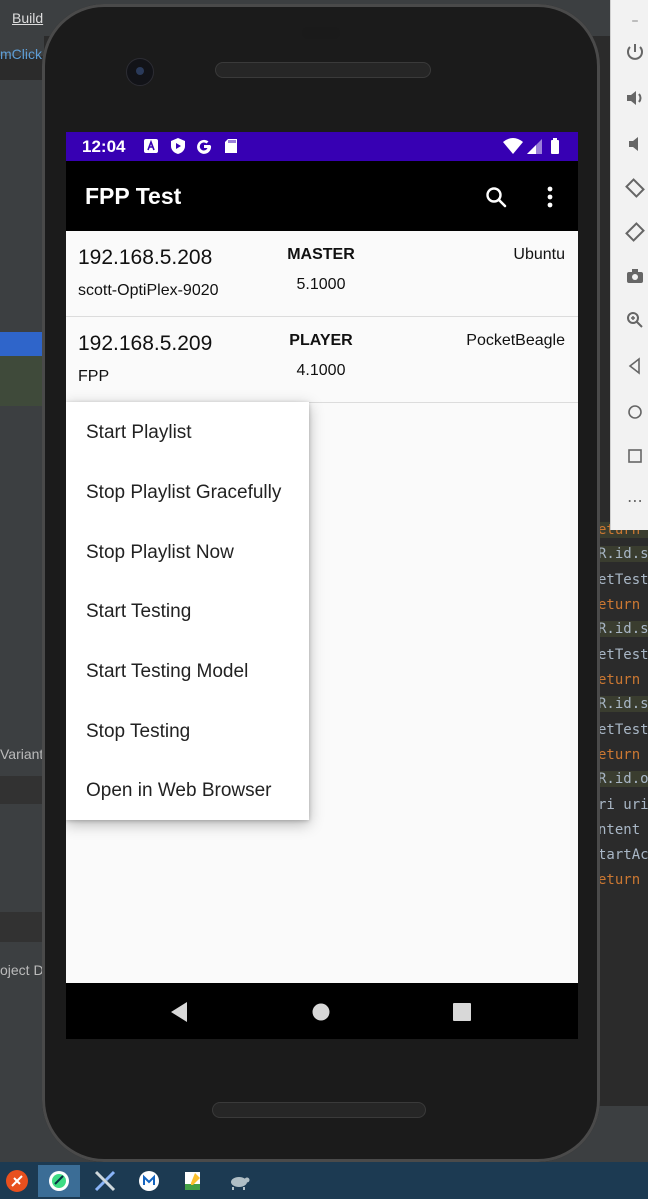  Describe the element at coordinates (635, 21) in the screenshot. I see `minimize-icon: –` at that location.